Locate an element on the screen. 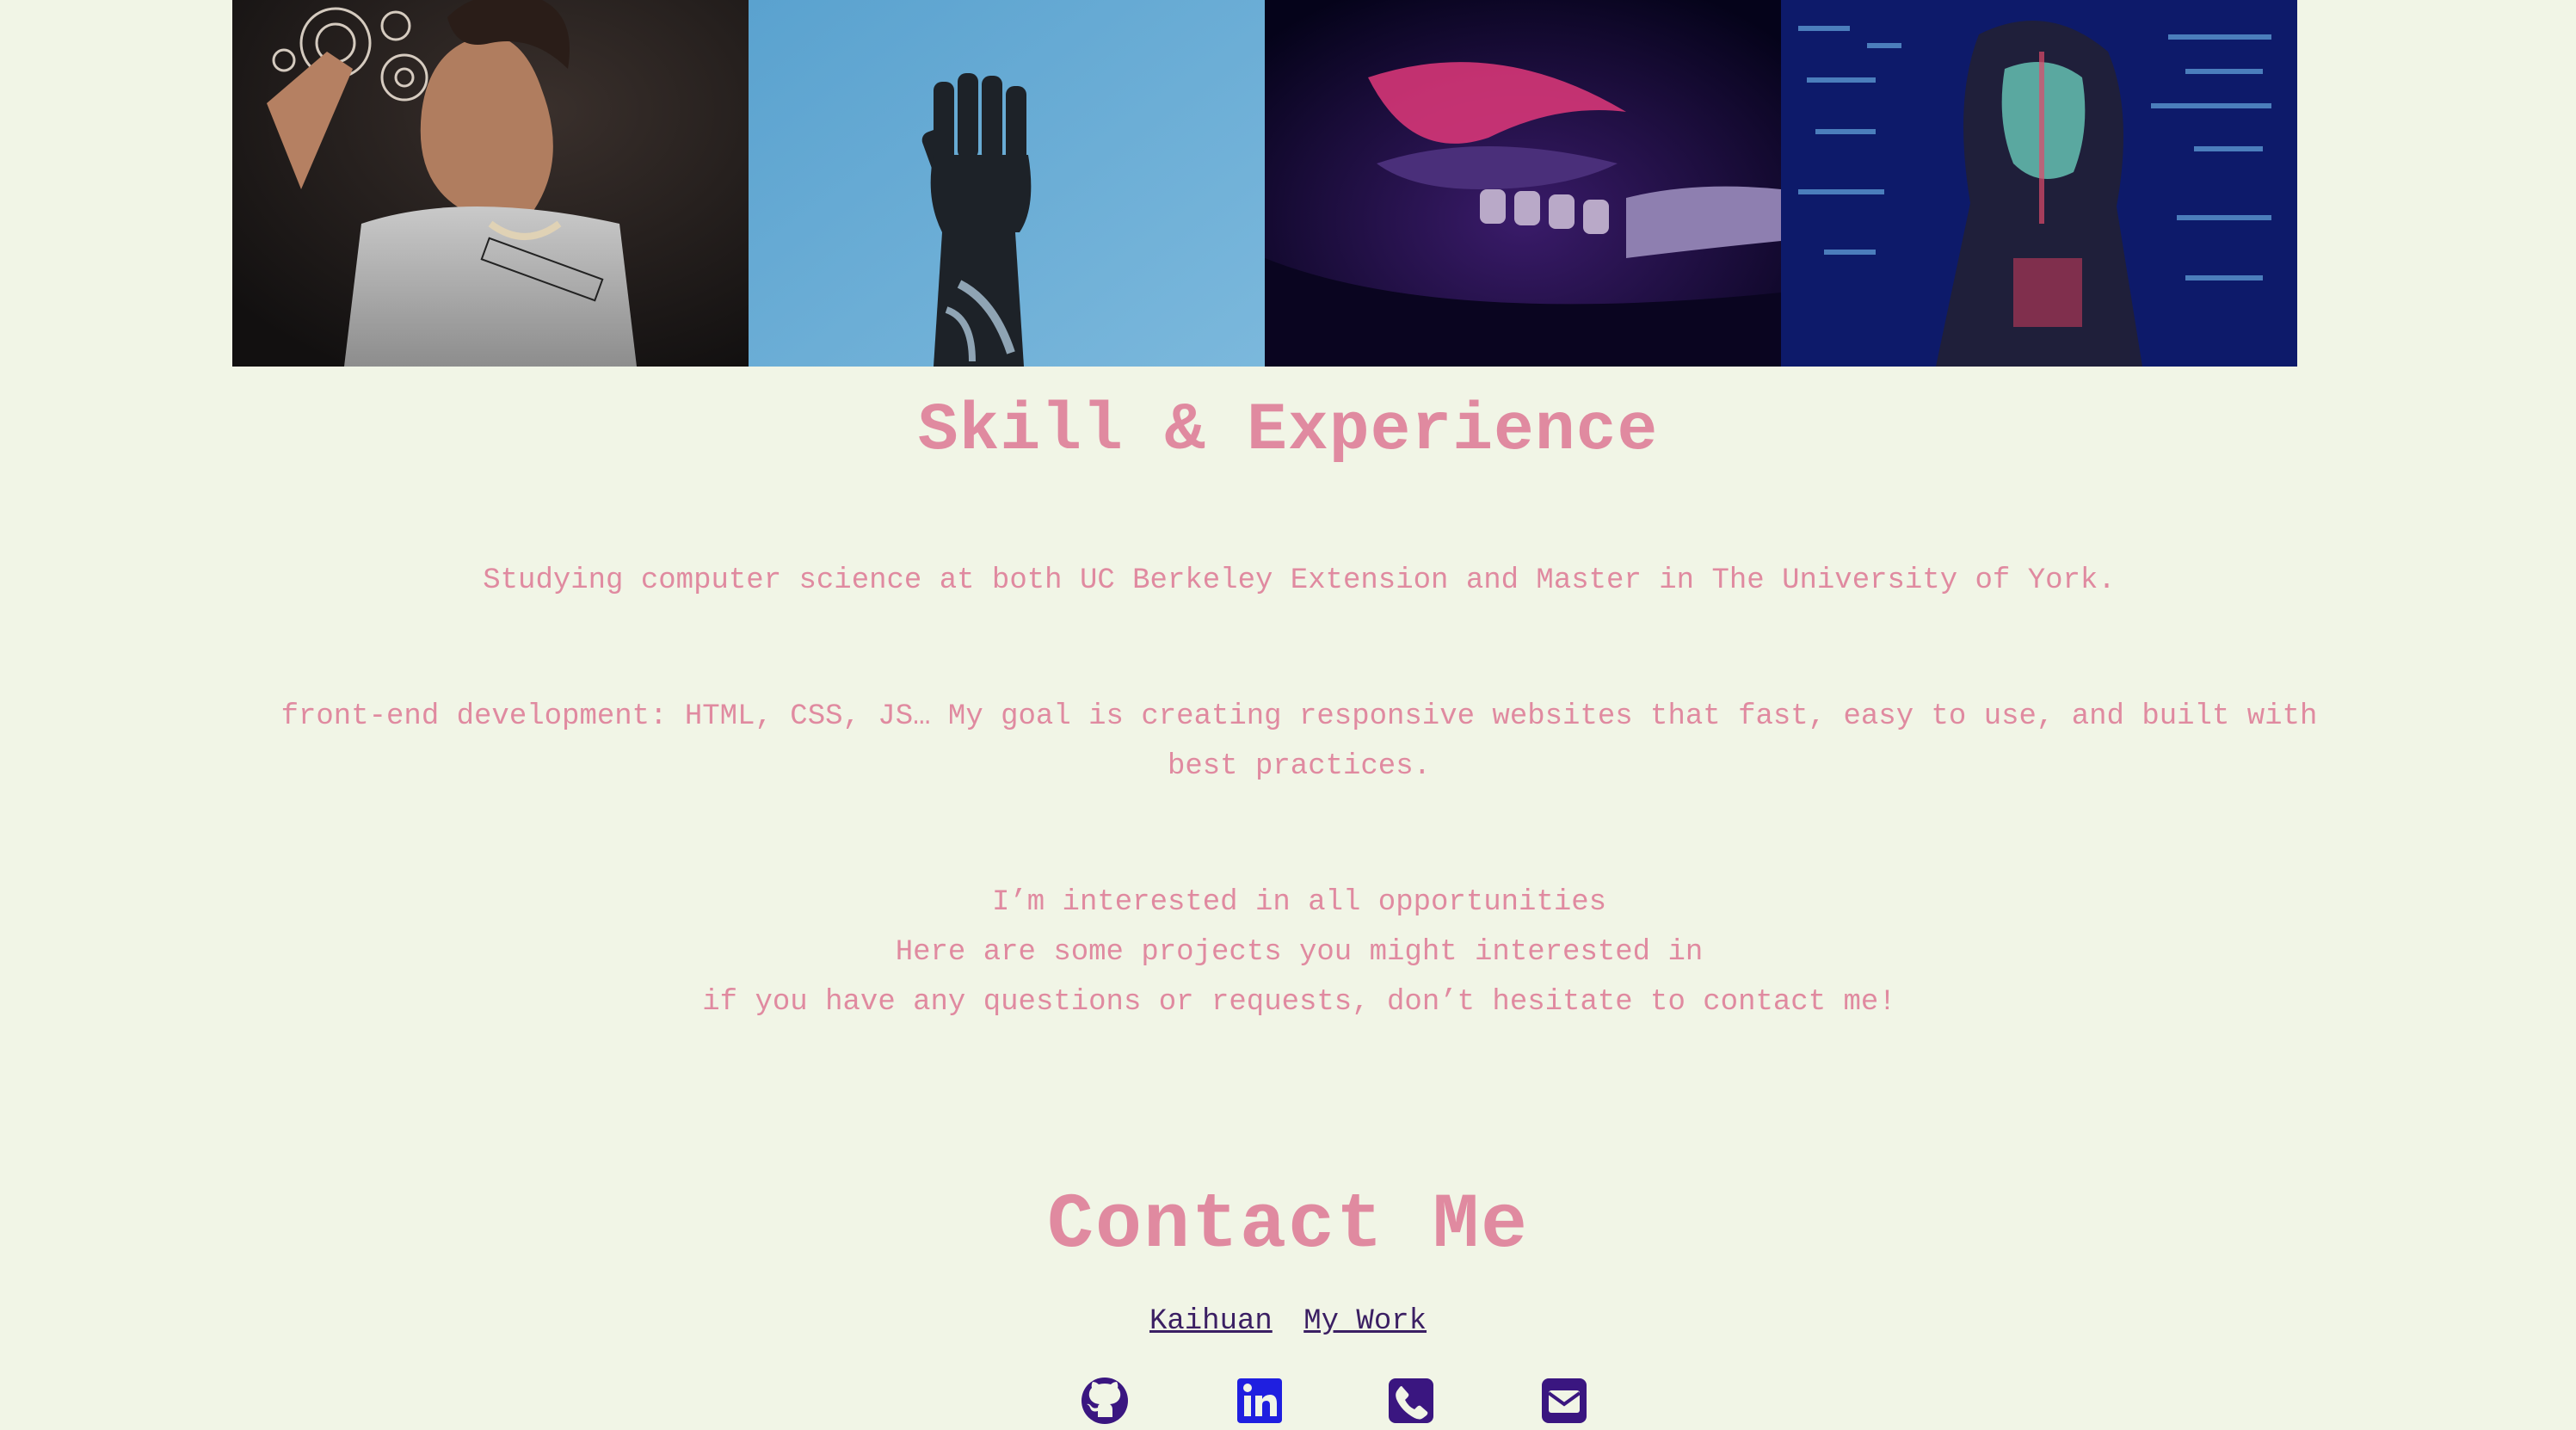 Image resolution: width=2576 pixels, height=1430 pixels. opportunities-line: I’m interested in all opportunities is located at coordinates (1299, 902).